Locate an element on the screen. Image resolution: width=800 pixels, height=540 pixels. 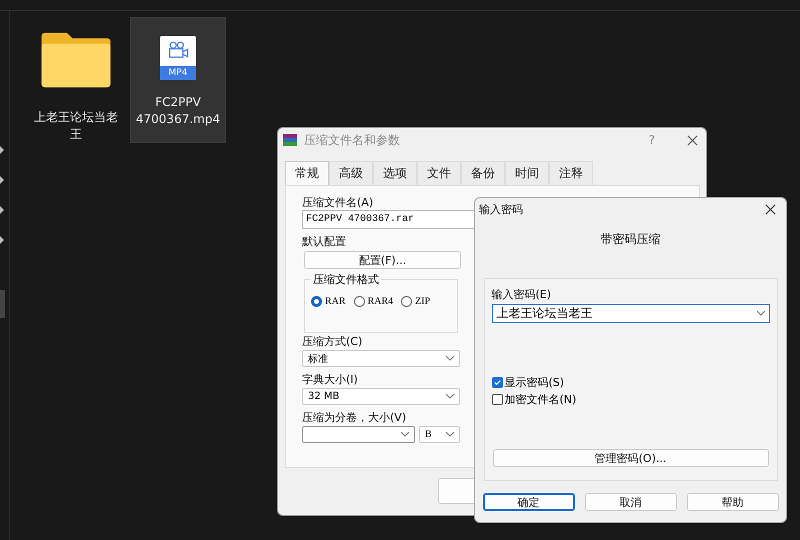
books-icon is located at coordinates (290, 140).